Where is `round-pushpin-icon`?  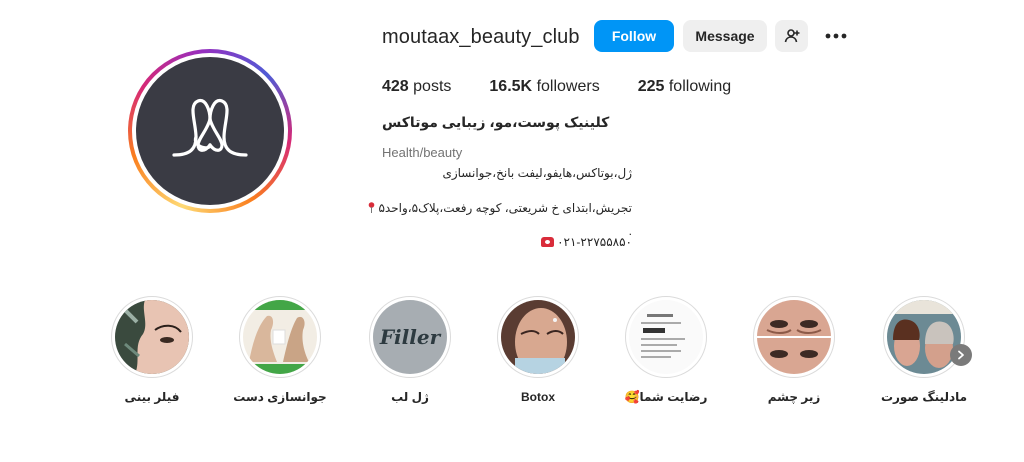 round-pushpin-icon is located at coordinates (371, 207).